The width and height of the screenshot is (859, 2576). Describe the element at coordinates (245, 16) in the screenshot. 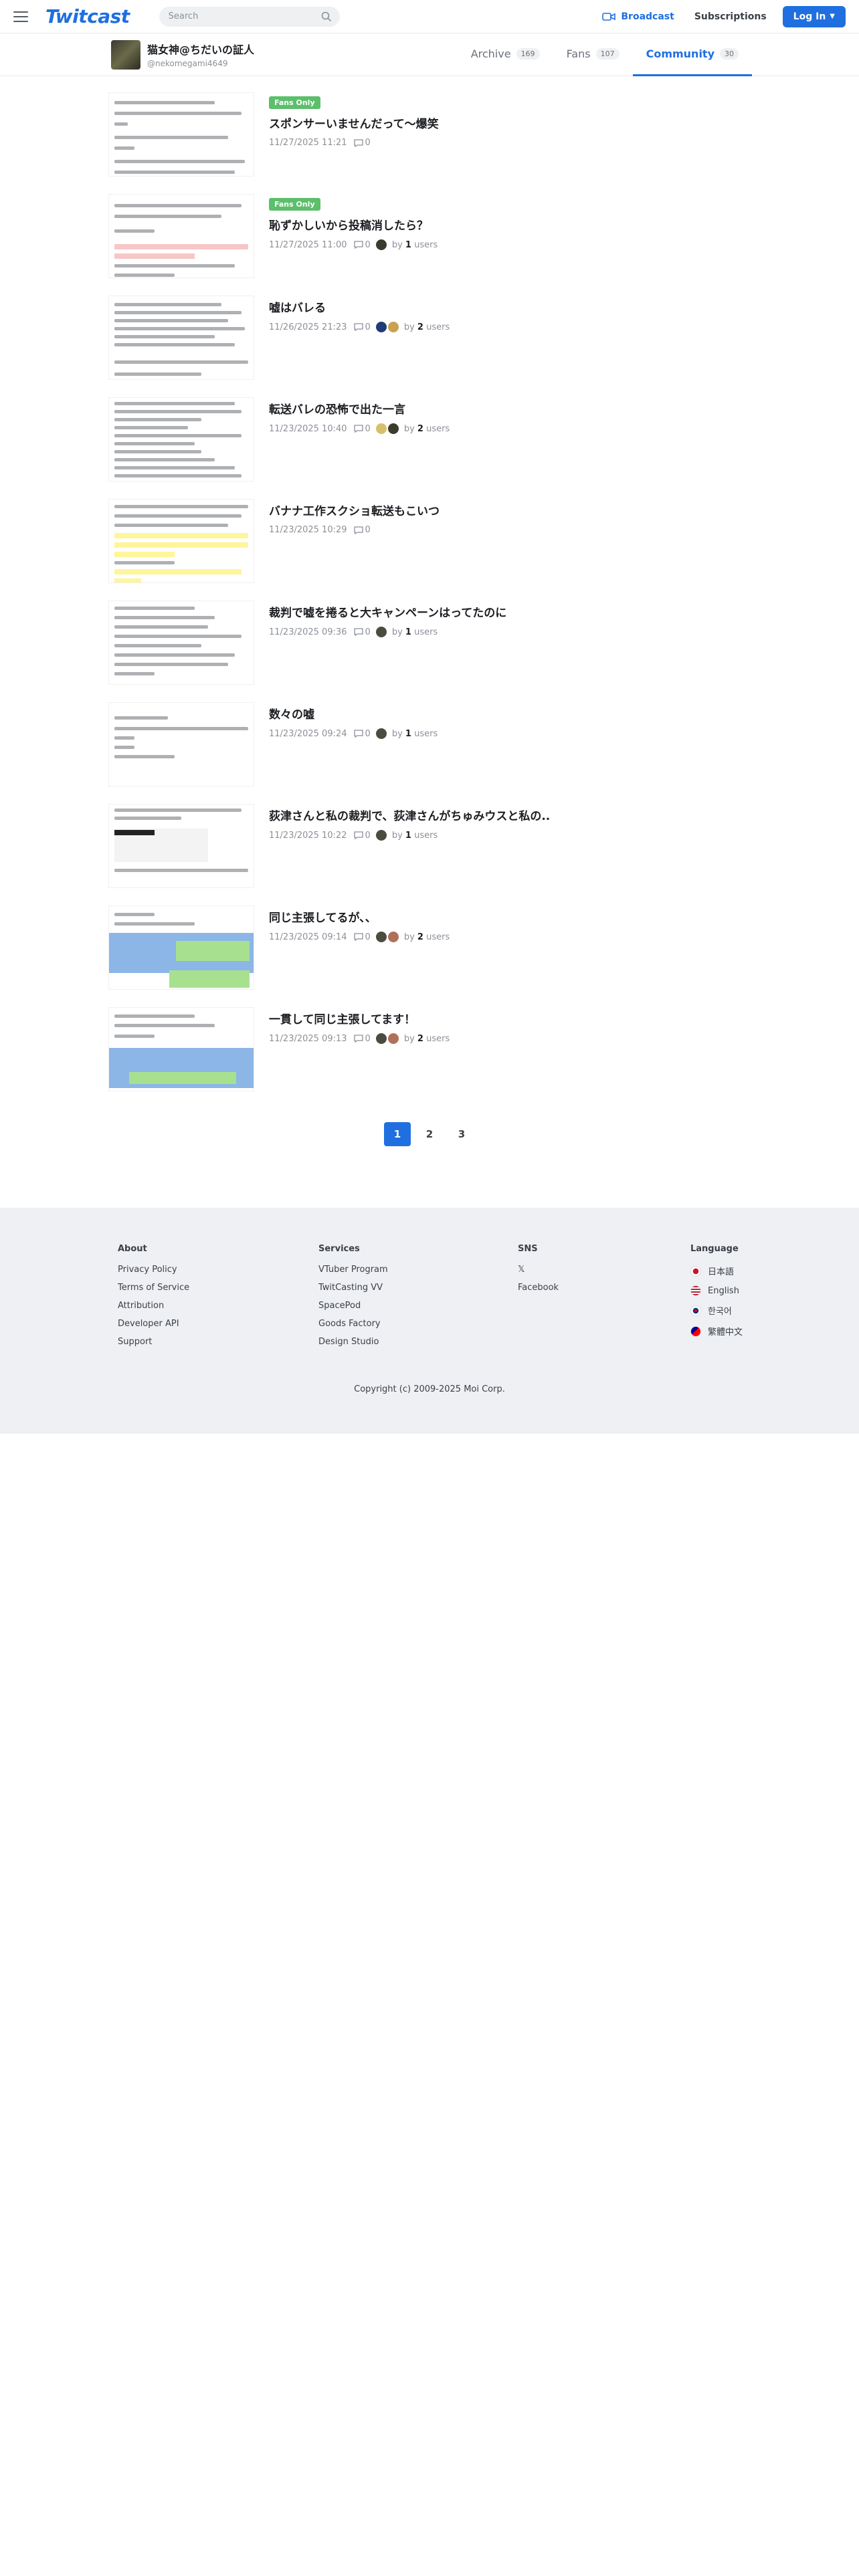

I see `search-input` at that location.